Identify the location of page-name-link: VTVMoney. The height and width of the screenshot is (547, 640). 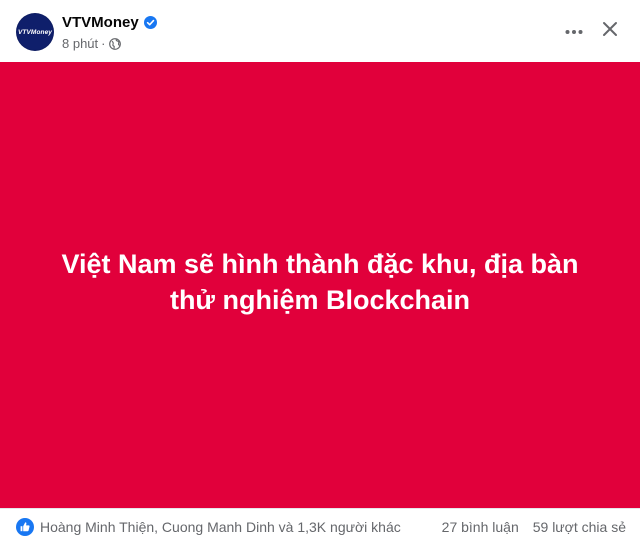
(100, 22).